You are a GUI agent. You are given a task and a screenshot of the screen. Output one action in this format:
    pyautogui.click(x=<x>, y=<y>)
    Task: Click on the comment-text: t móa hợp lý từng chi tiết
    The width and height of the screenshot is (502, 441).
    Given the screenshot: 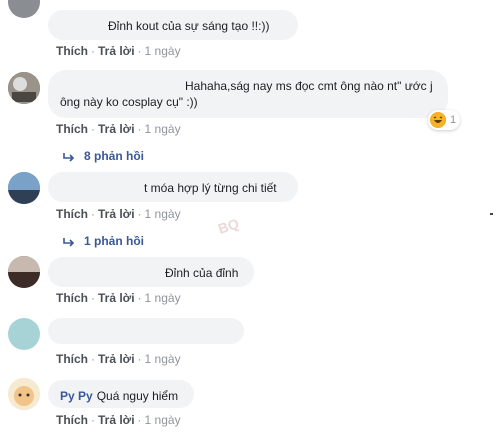 What is the action you would take?
    pyautogui.click(x=210, y=188)
    